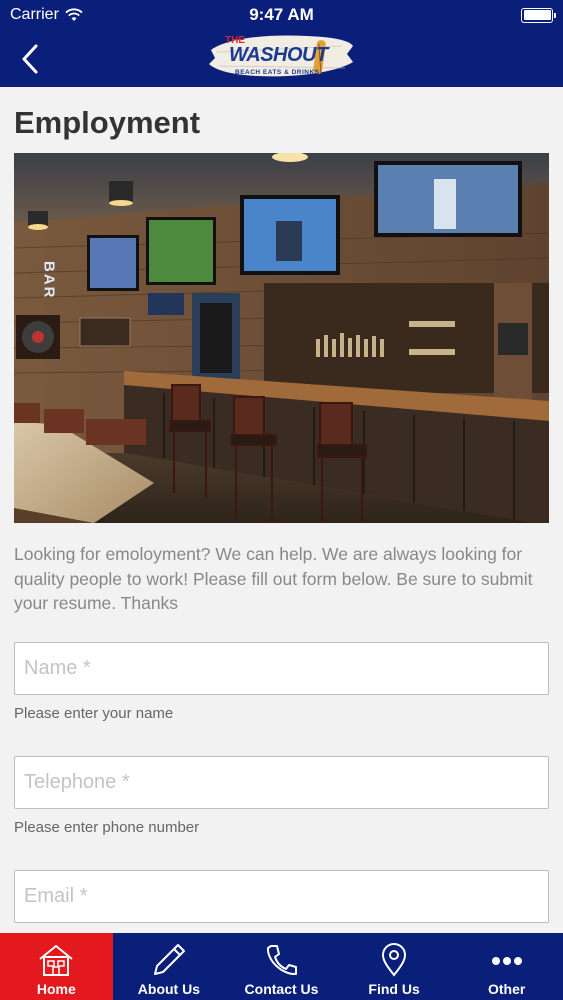  Describe the element at coordinates (281, 989) in the screenshot. I see `tab-contact-us-label: Contact Us` at that location.